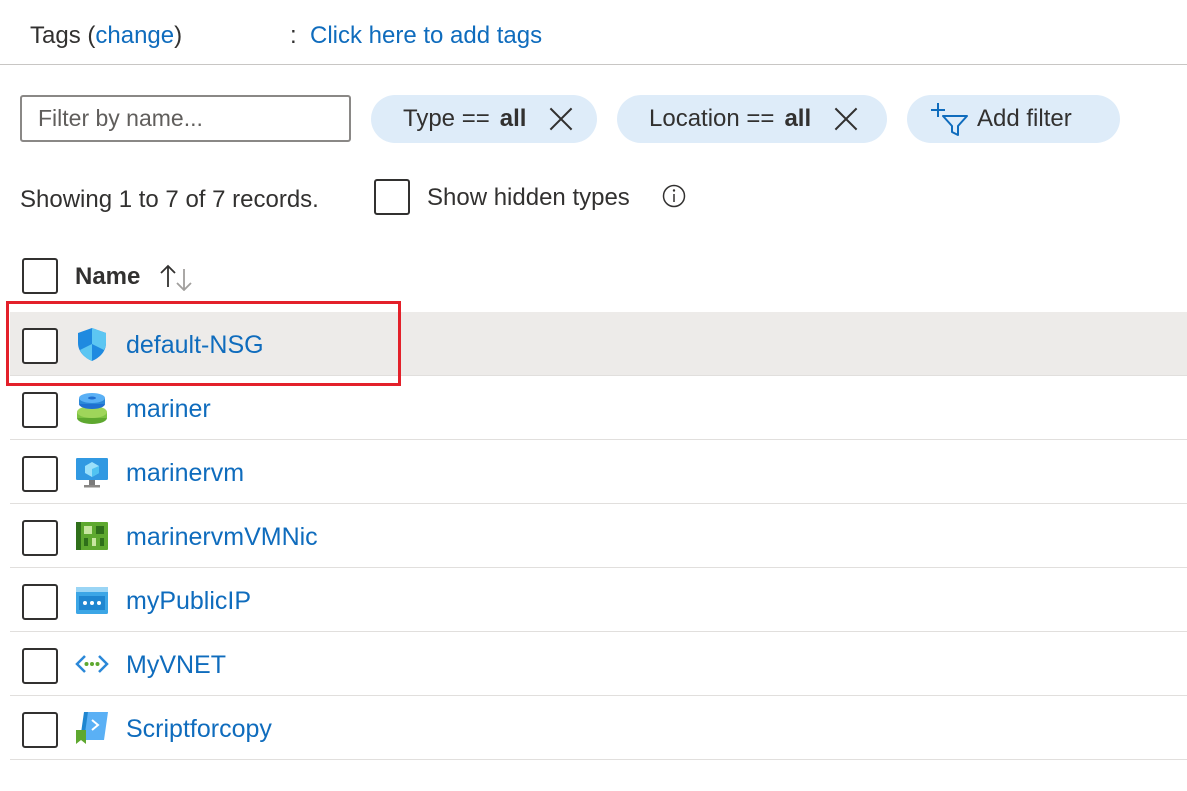 The width and height of the screenshot is (1187, 791). What do you see at coordinates (598, 344) in the screenshot?
I see `table-row: default-NSG` at bounding box center [598, 344].